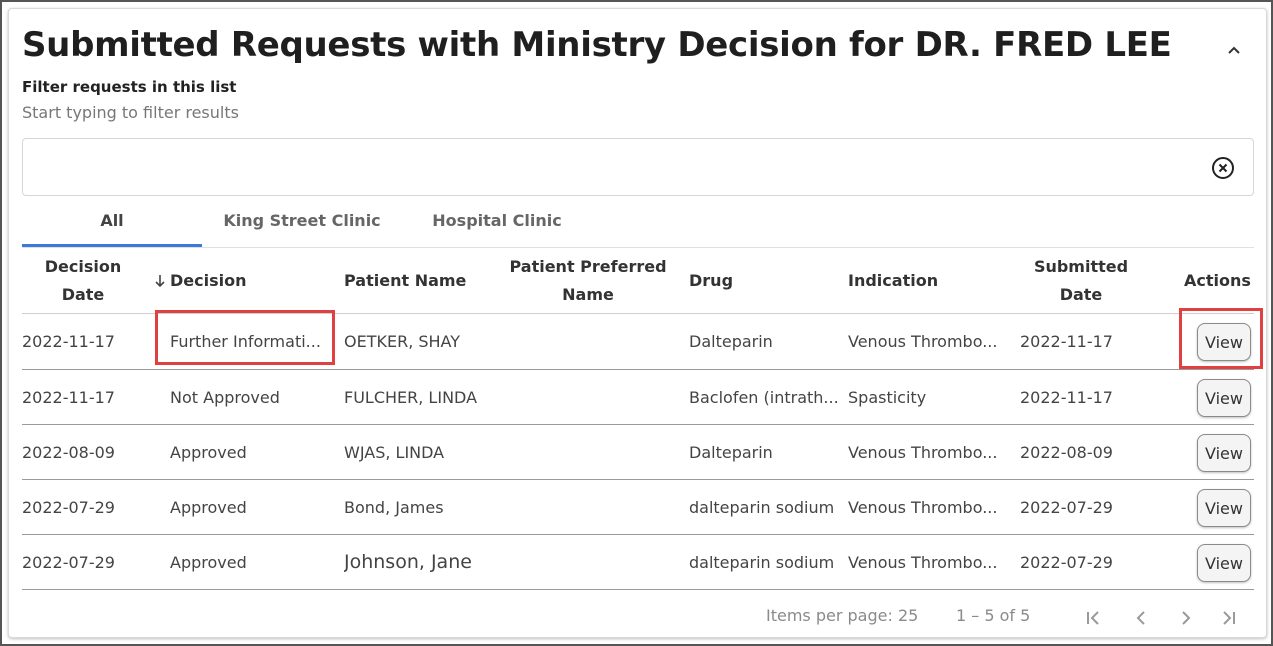 The image size is (1273, 646). What do you see at coordinates (1081, 281) in the screenshot?
I see `col-submitted-date: Submitted Date` at bounding box center [1081, 281].